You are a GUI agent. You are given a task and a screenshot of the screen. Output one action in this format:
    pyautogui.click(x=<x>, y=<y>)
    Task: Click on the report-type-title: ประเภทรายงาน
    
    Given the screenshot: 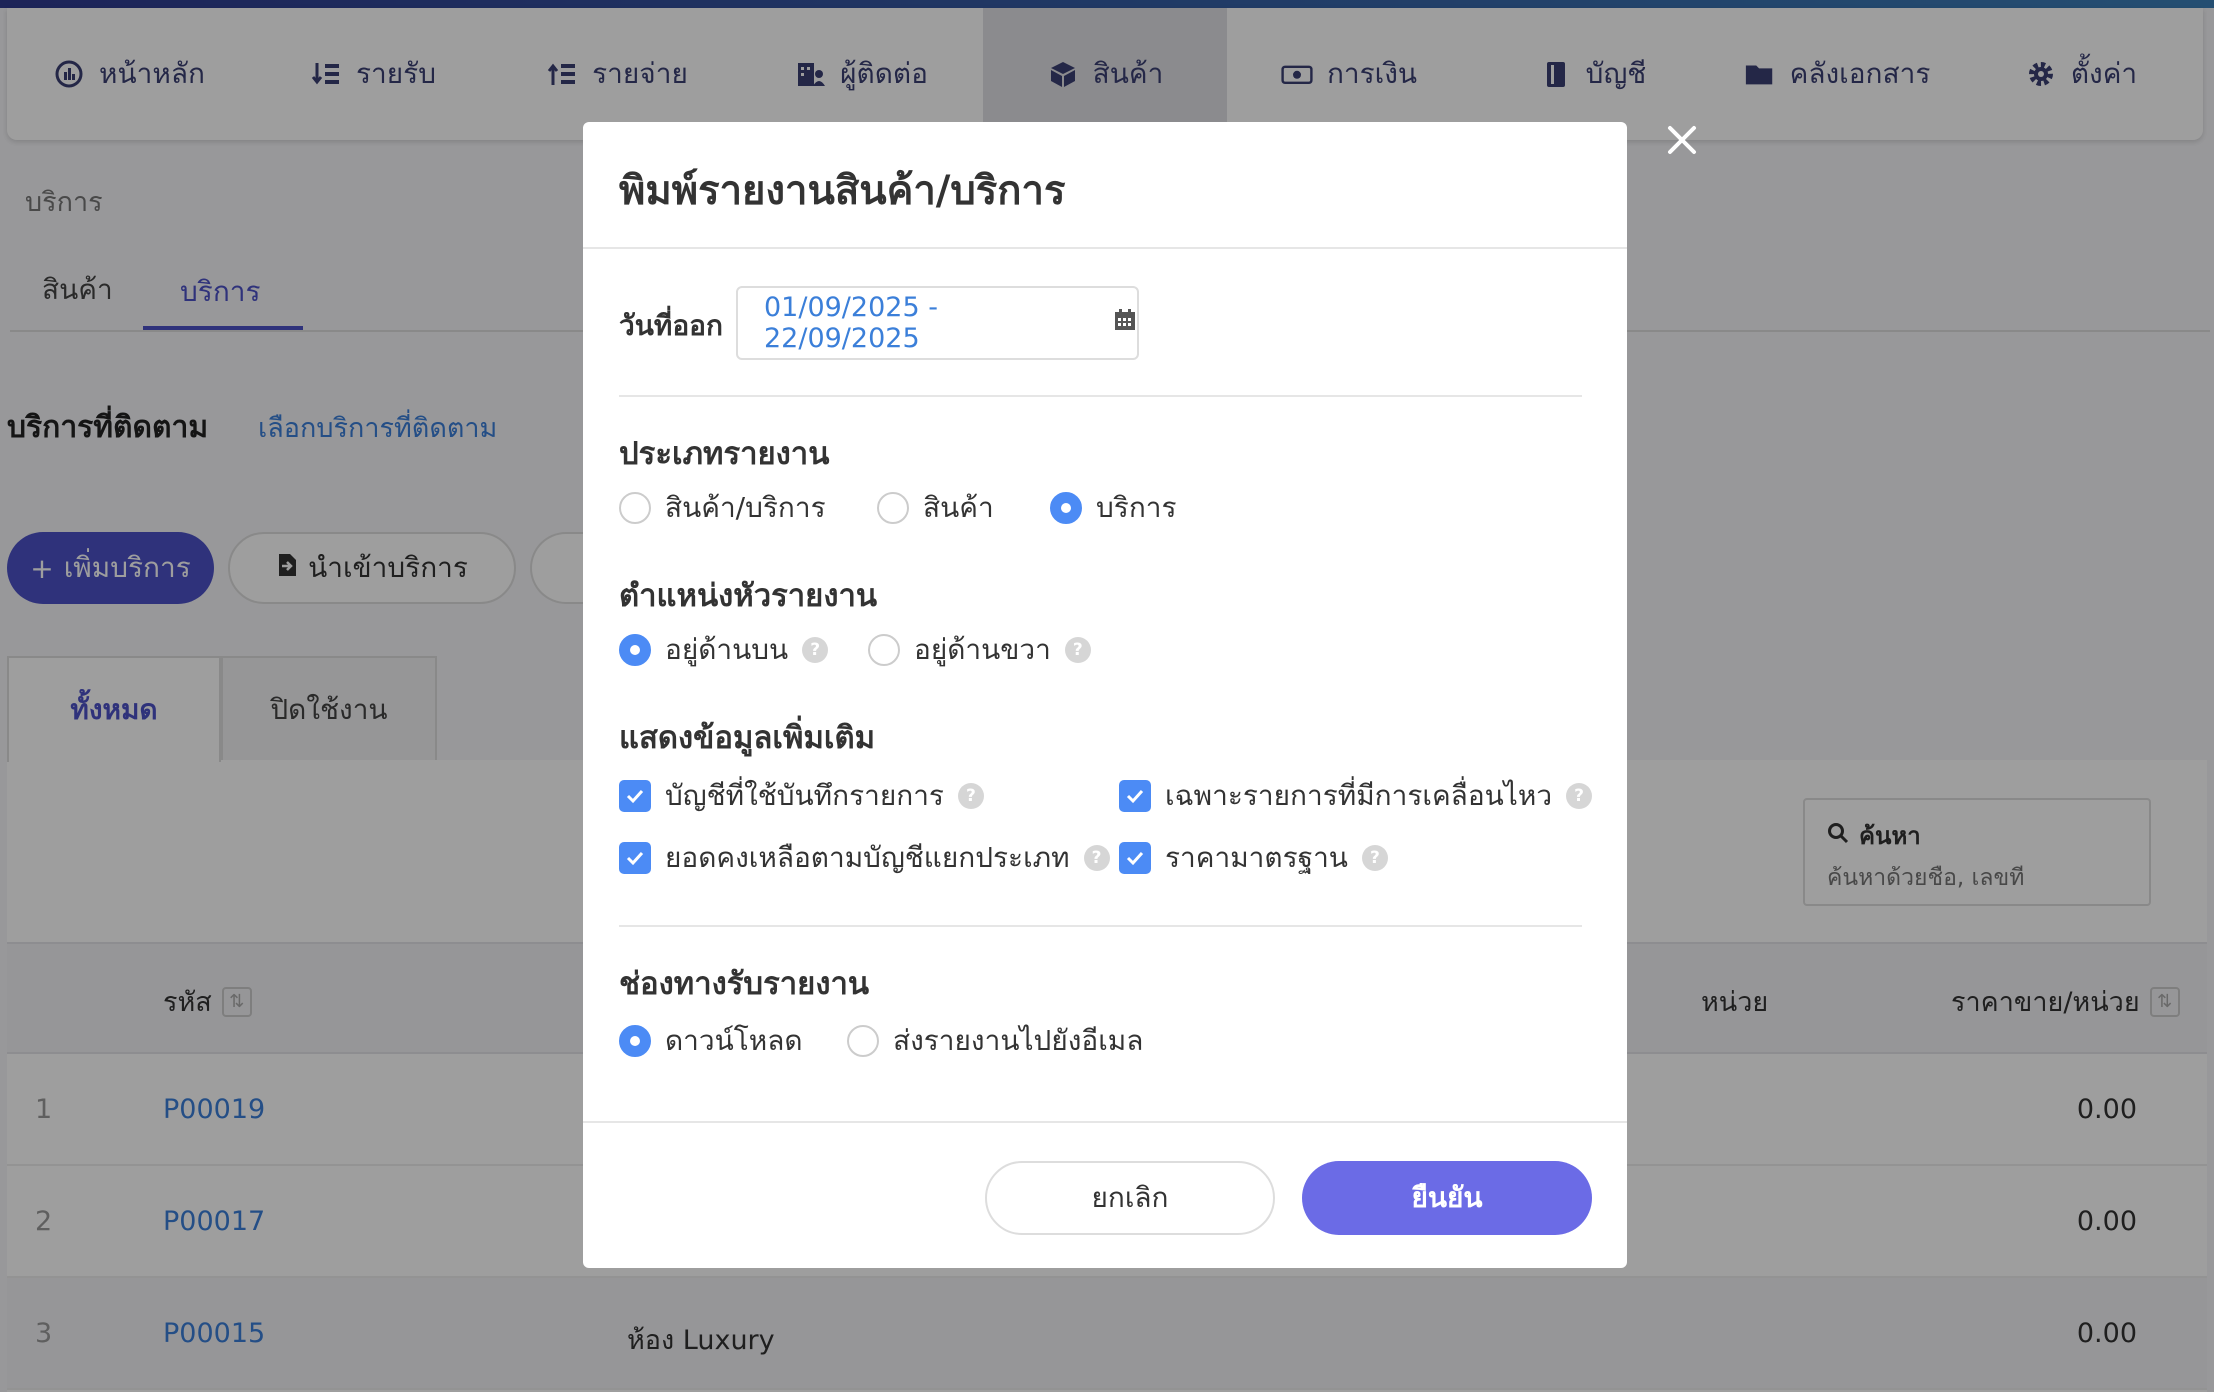 What is the action you would take?
    pyautogui.click(x=724, y=454)
    